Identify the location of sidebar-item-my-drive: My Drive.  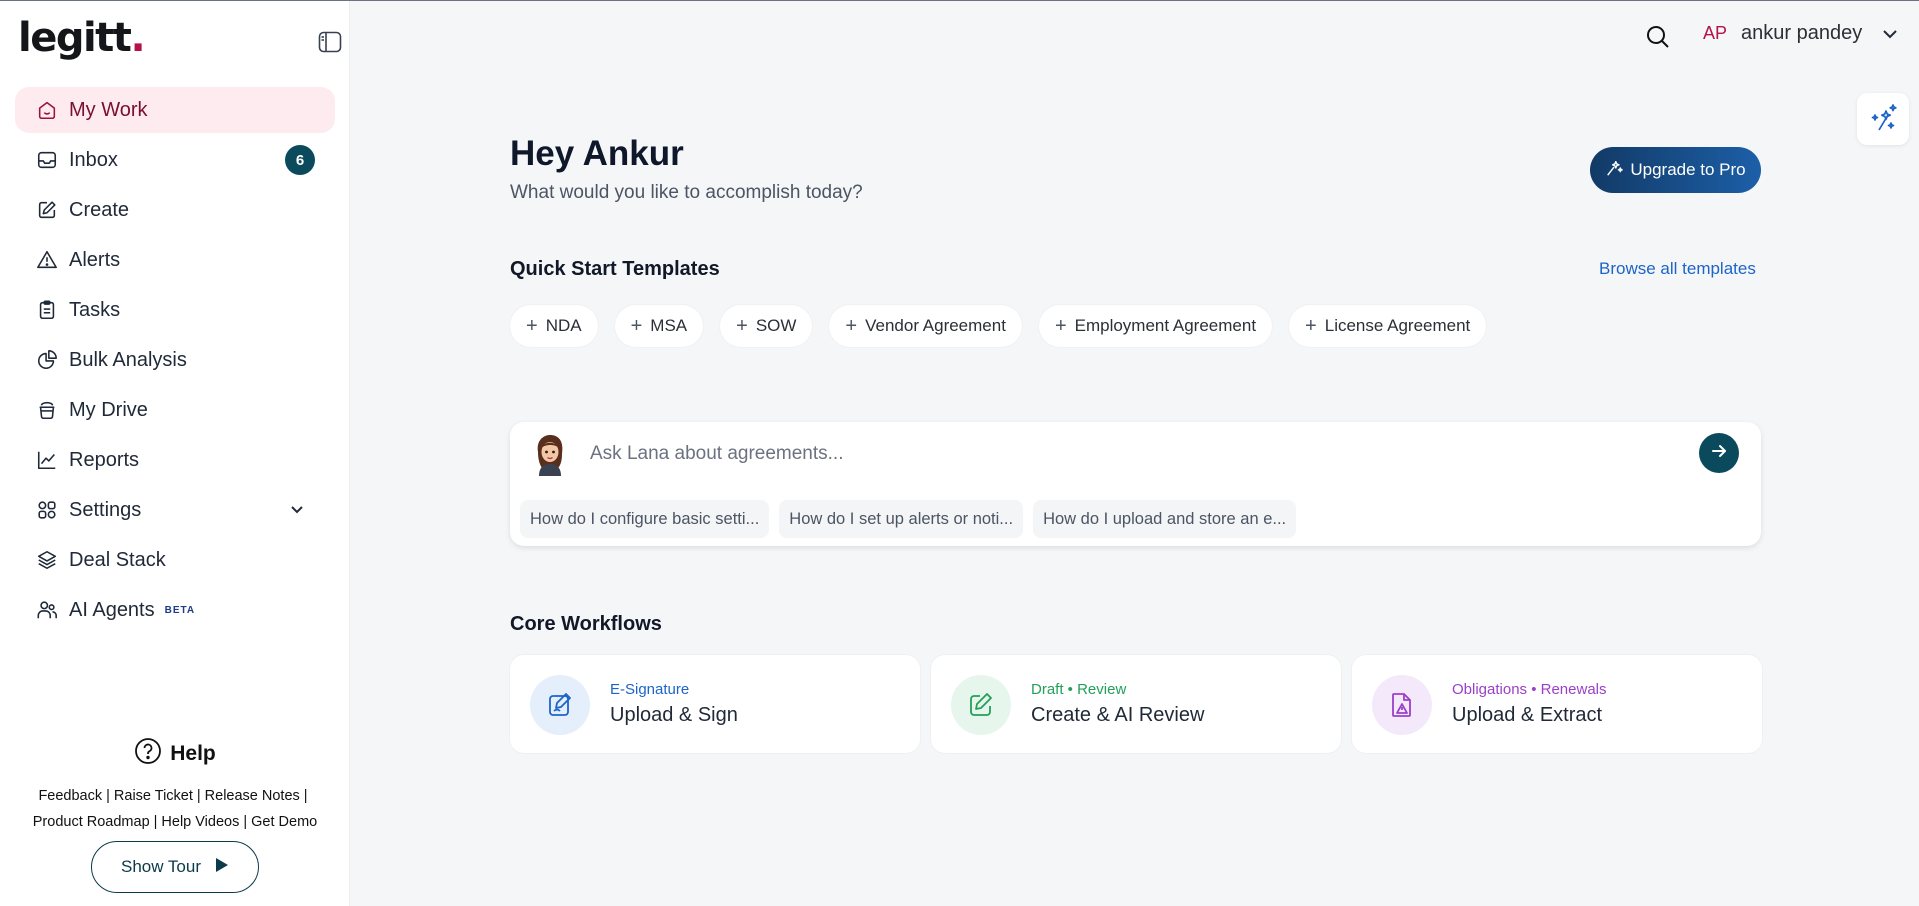
(175, 410).